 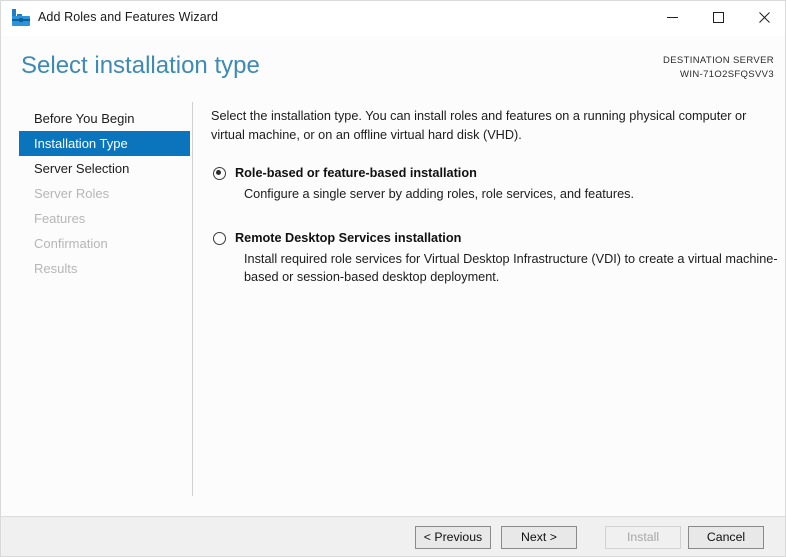 What do you see at coordinates (219, 238) in the screenshot?
I see `radio-remote-desktop-icon` at bounding box center [219, 238].